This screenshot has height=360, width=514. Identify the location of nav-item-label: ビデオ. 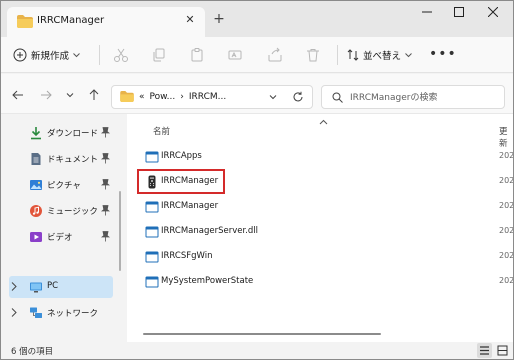
(60, 238).